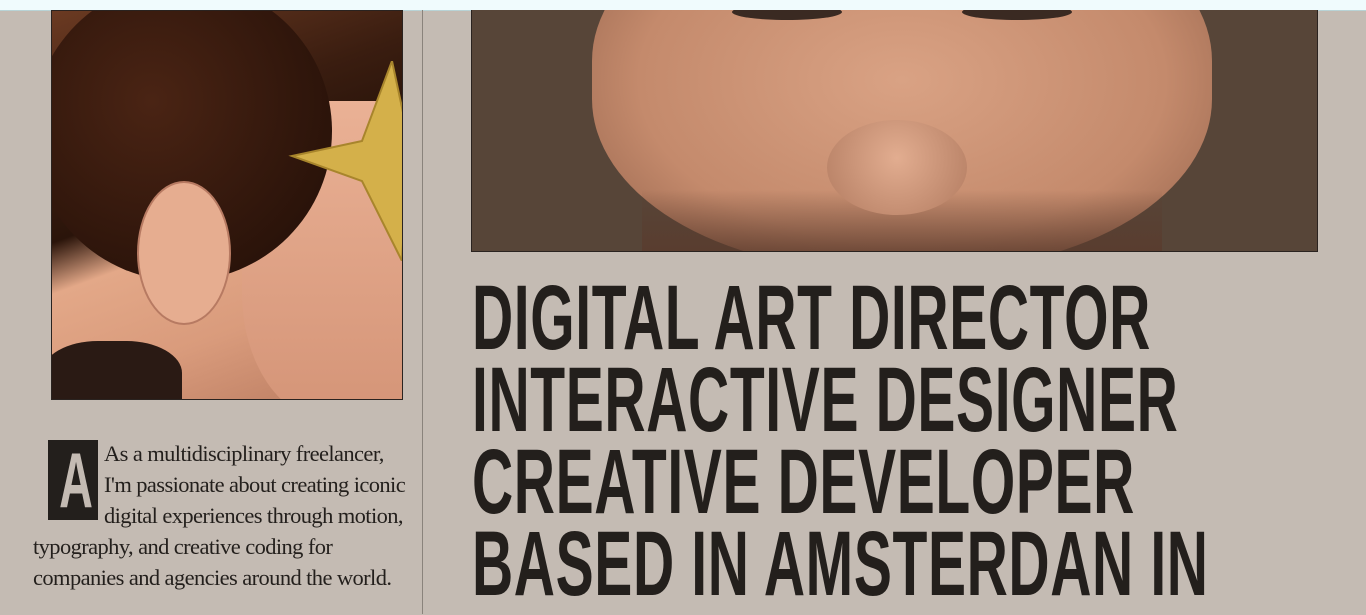  Describe the element at coordinates (811, 318) in the screenshot. I see `headline-line: DIGITAL ART DIRECTOR` at that location.